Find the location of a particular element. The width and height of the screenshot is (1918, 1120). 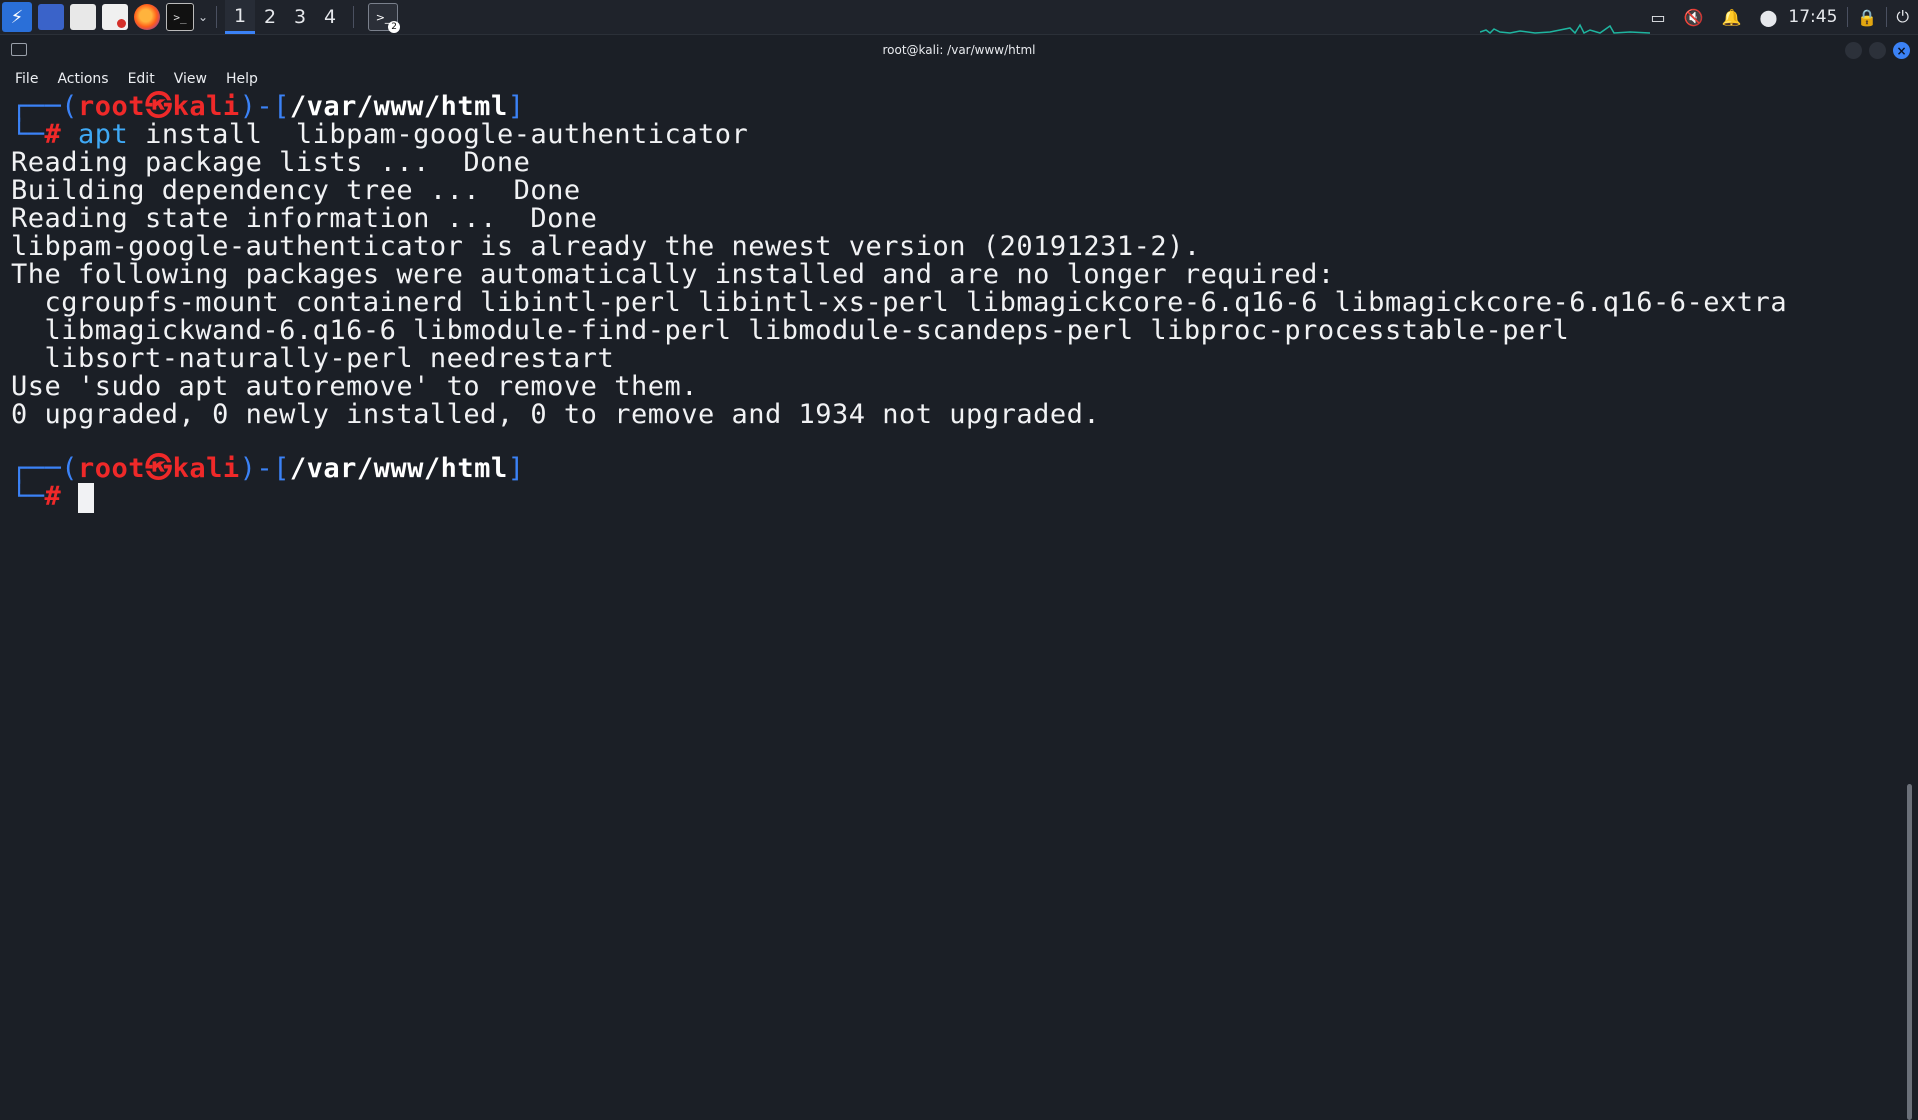

terminal-task-icon: >_ is located at coordinates (383, 17).